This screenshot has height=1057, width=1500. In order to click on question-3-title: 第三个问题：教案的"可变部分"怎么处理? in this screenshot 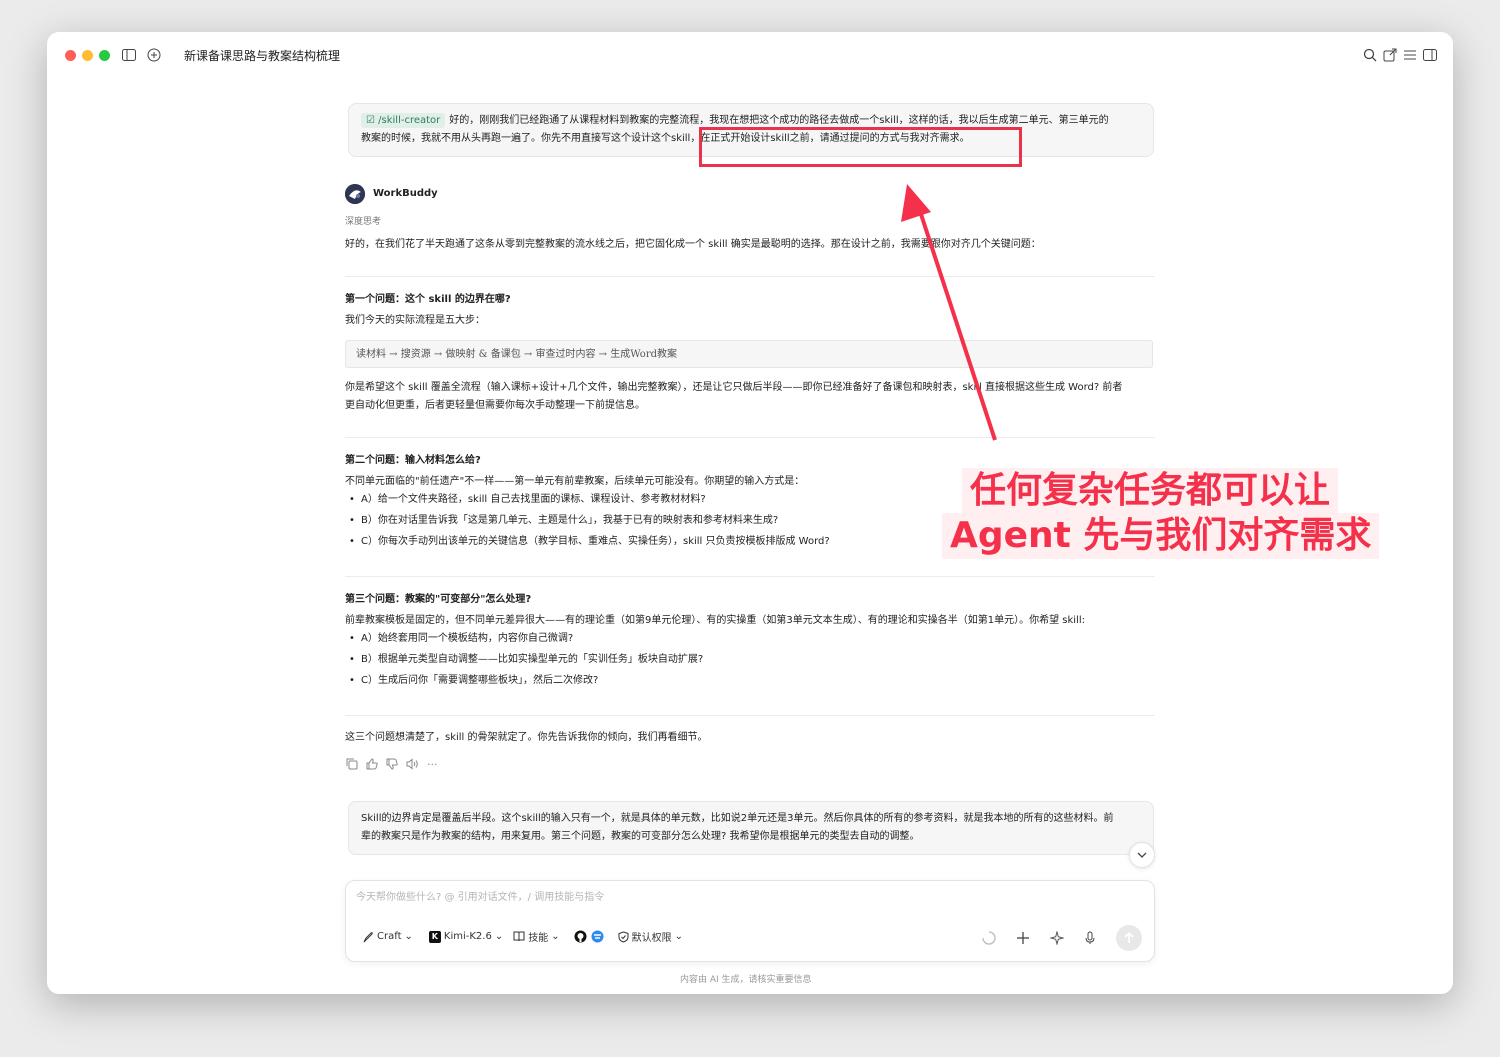, I will do `click(438, 599)`.